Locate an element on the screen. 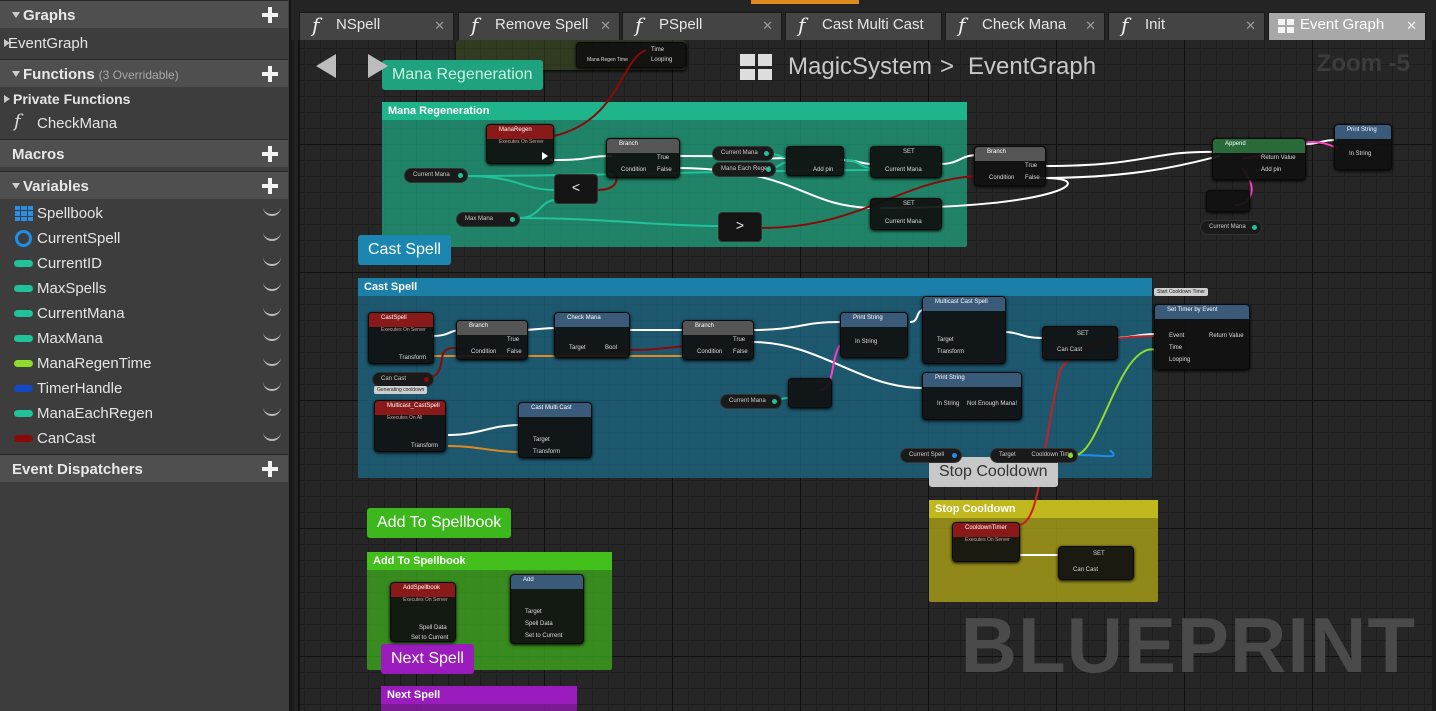 The image size is (1436, 711). var-getter-cooldown-time: Target Cooldown Time is located at coordinates (1034, 455).